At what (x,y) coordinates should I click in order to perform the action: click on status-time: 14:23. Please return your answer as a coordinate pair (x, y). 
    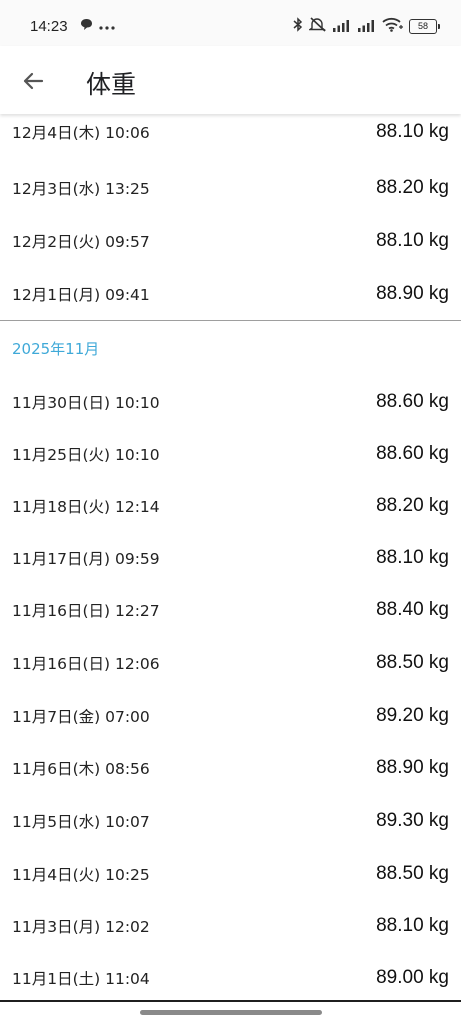
    Looking at the image, I should click on (49, 26).